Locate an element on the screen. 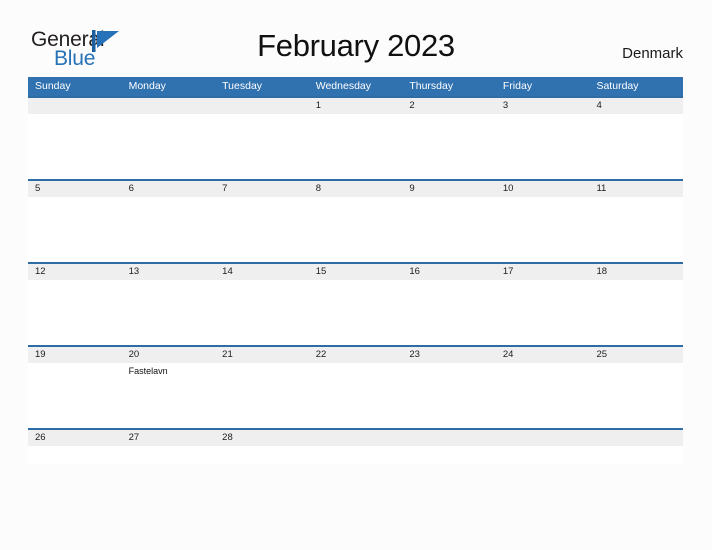 The image size is (712, 550). weekday-header-wednesday: Wednesday is located at coordinates (343, 86).